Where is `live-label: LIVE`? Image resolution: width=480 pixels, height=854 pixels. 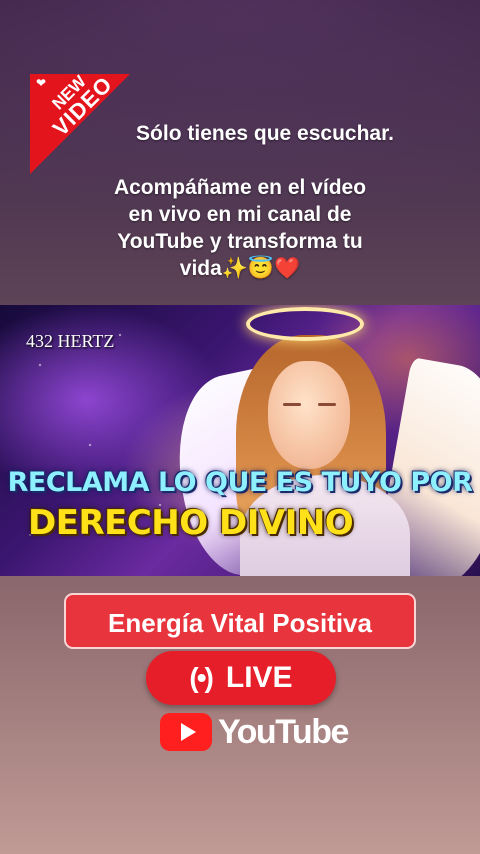 live-label: LIVE is located at coordinates (259, 677).